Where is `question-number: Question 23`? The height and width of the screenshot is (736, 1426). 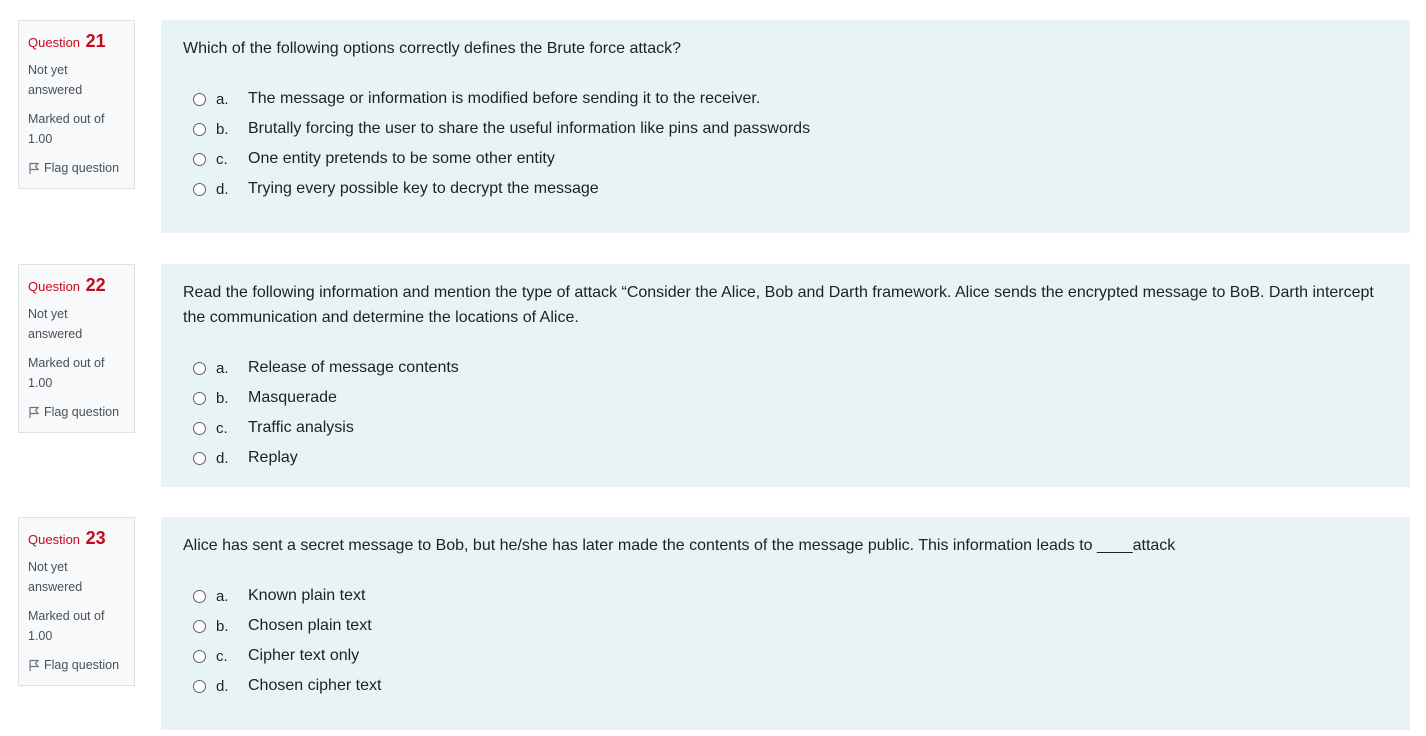
question-number: Question 23 is located at coordinates (77, 538).